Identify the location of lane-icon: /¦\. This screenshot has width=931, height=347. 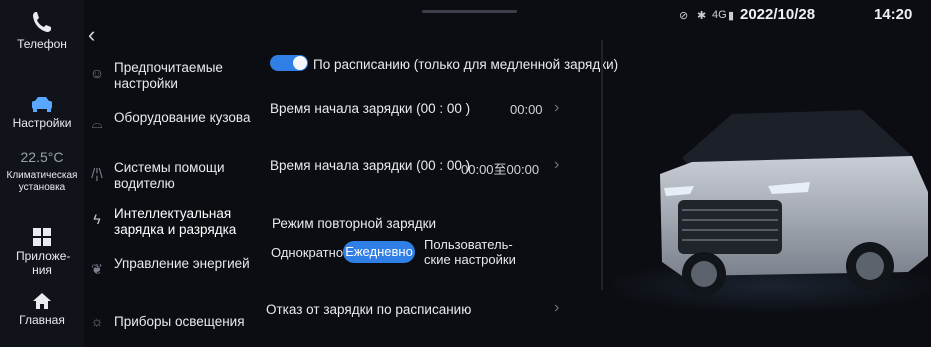
(97, 173).